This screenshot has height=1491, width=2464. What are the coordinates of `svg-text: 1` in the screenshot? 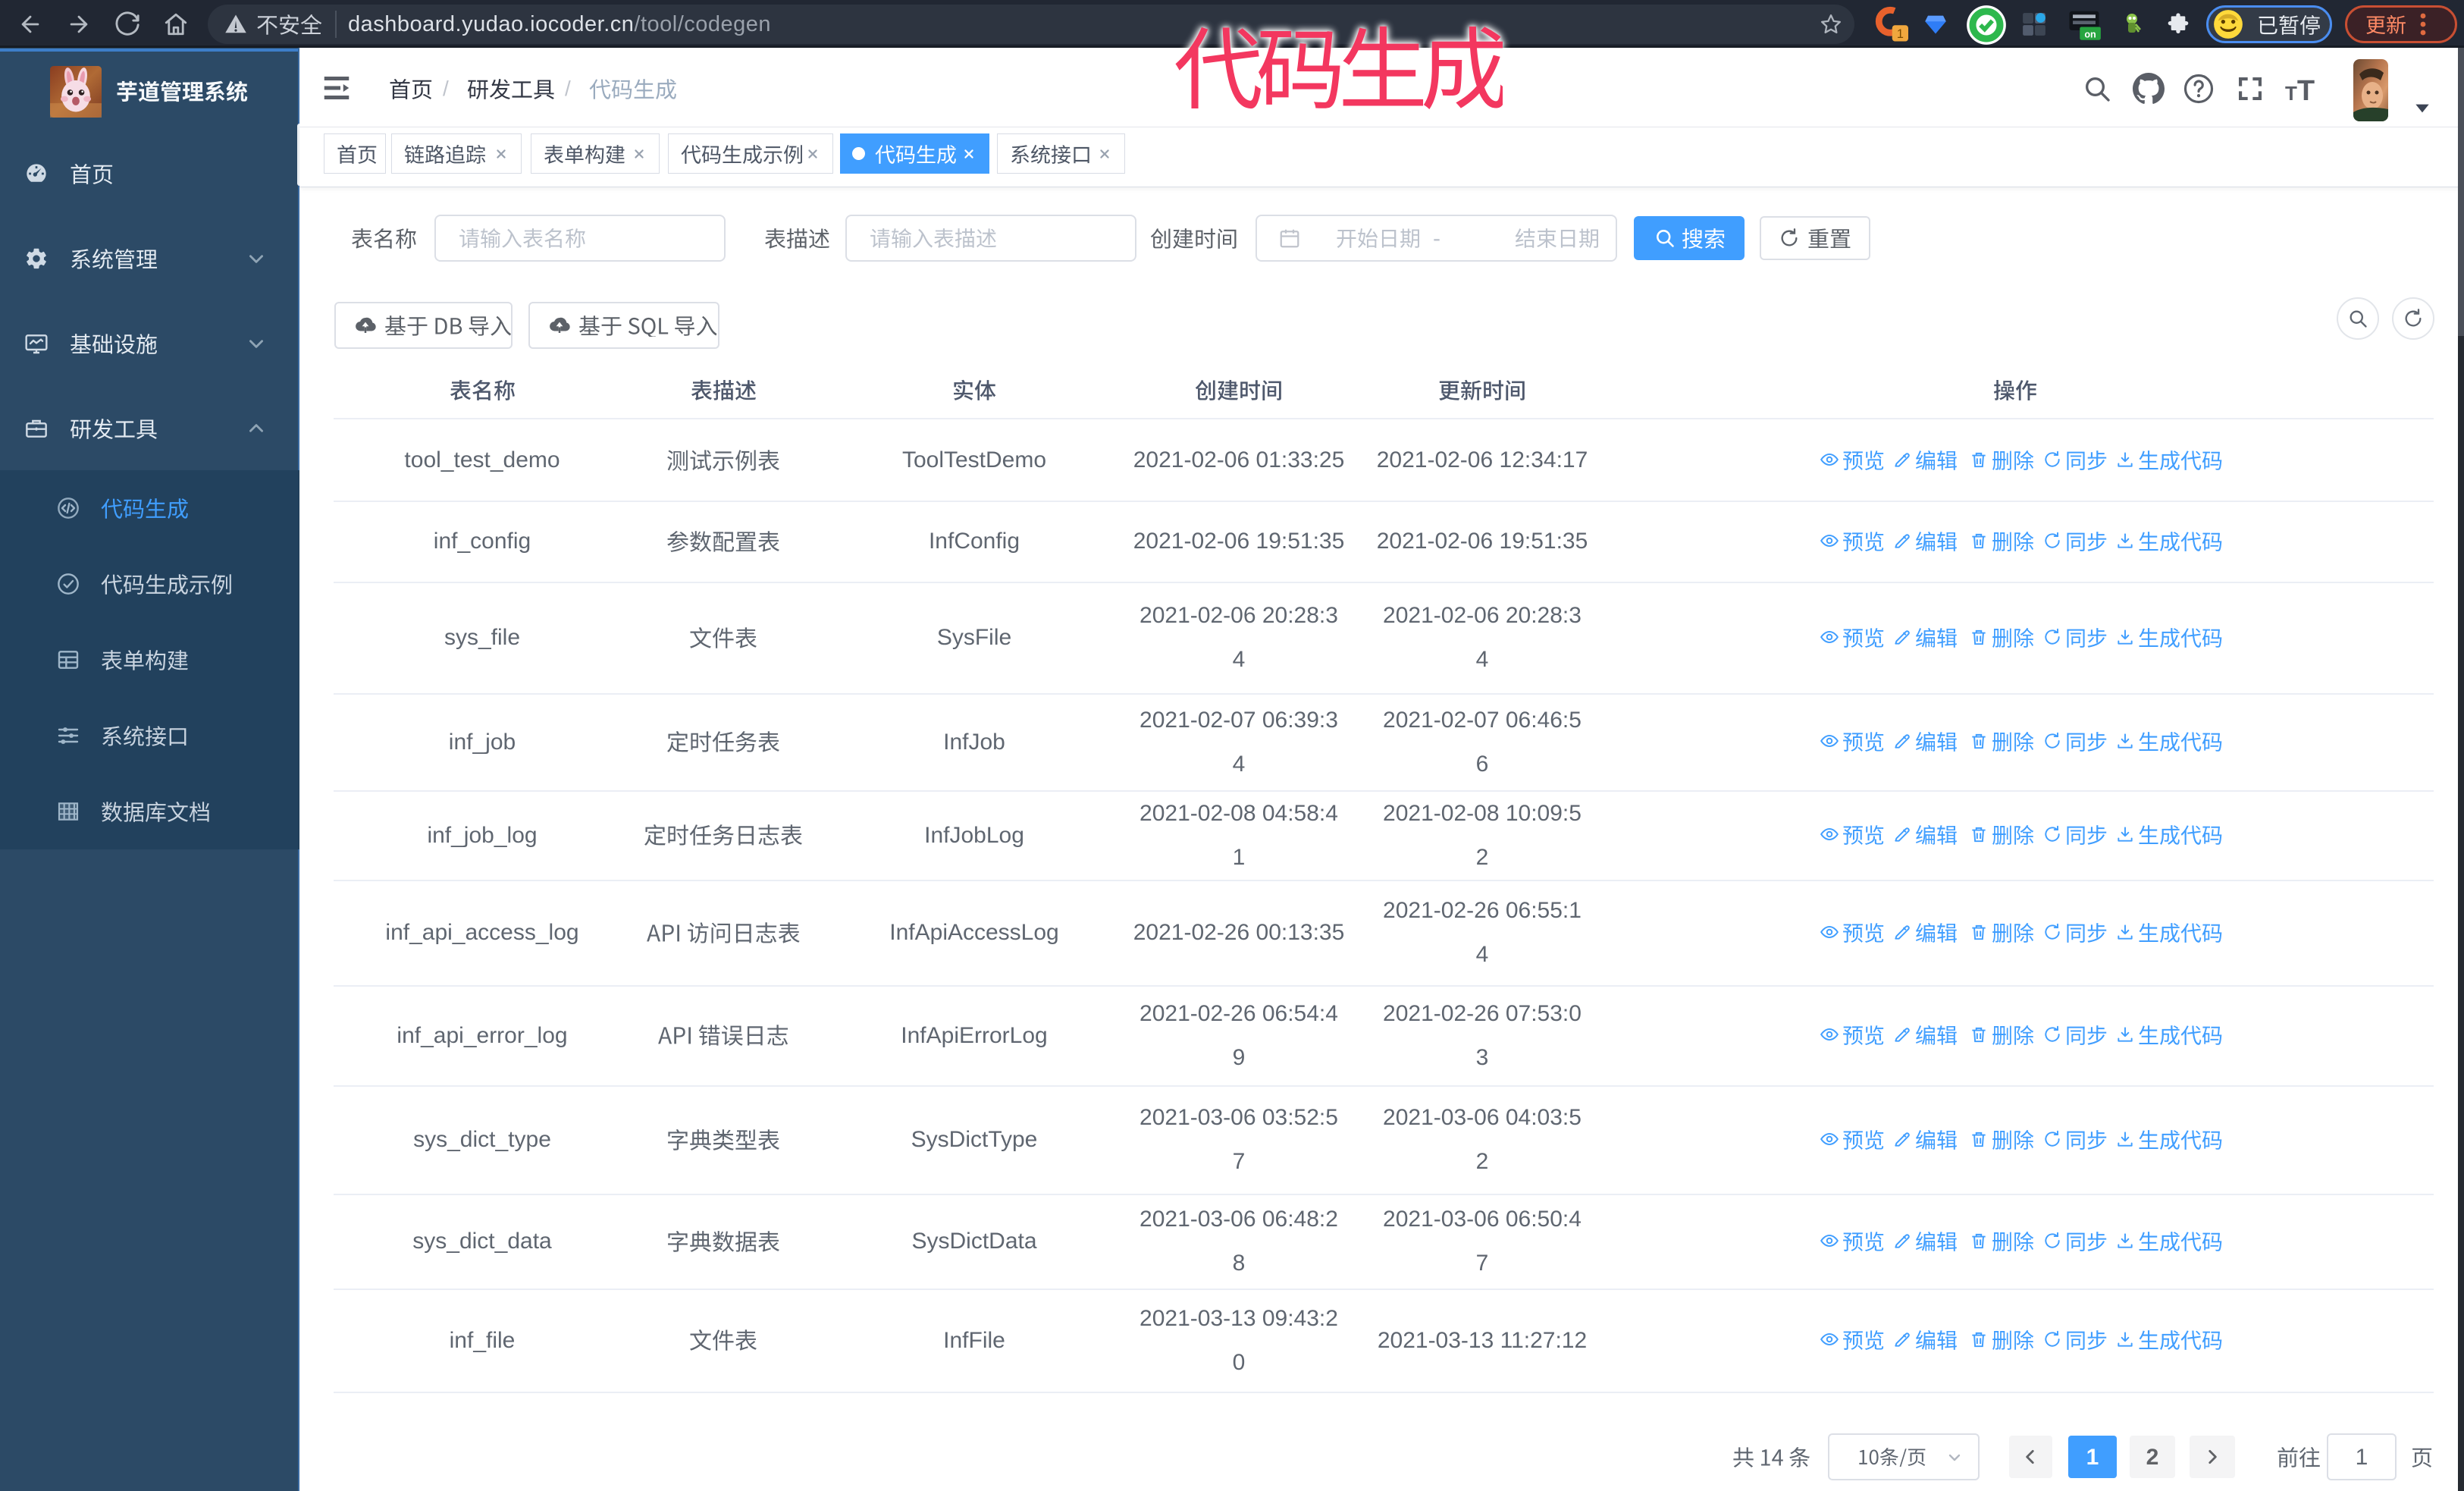 It's located at (1900, 34).